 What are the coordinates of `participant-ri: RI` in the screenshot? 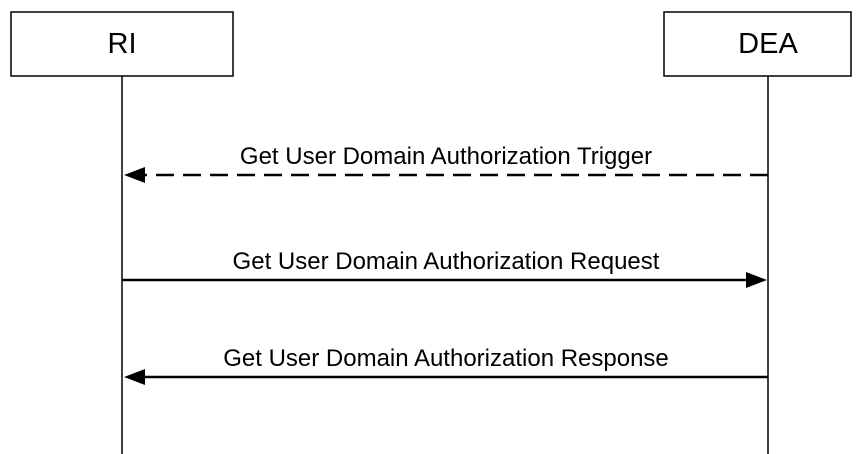 It's located at (122, 44).